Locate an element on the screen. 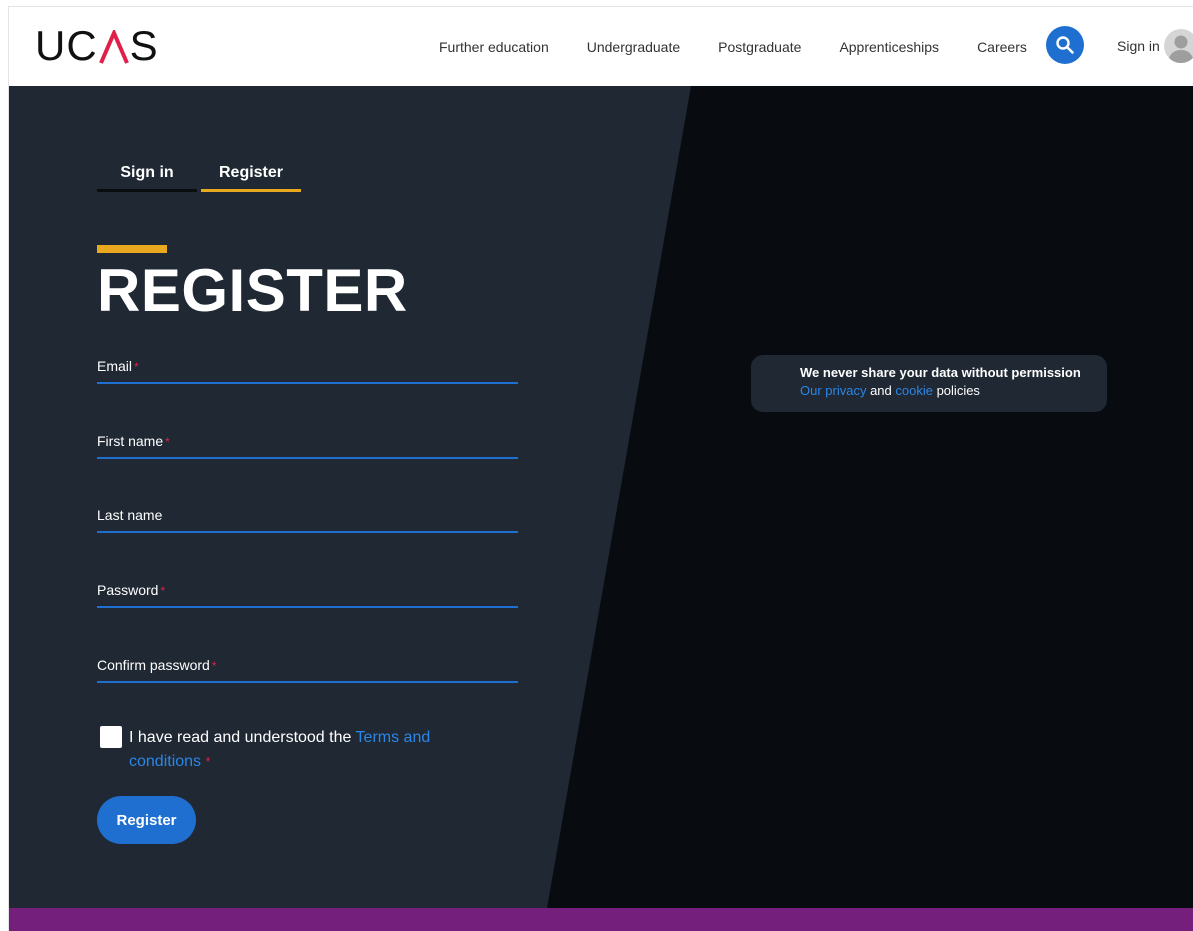 This screenshot has width=1193, height=931. first-name-label: First name is located at coordinates (130, 441).